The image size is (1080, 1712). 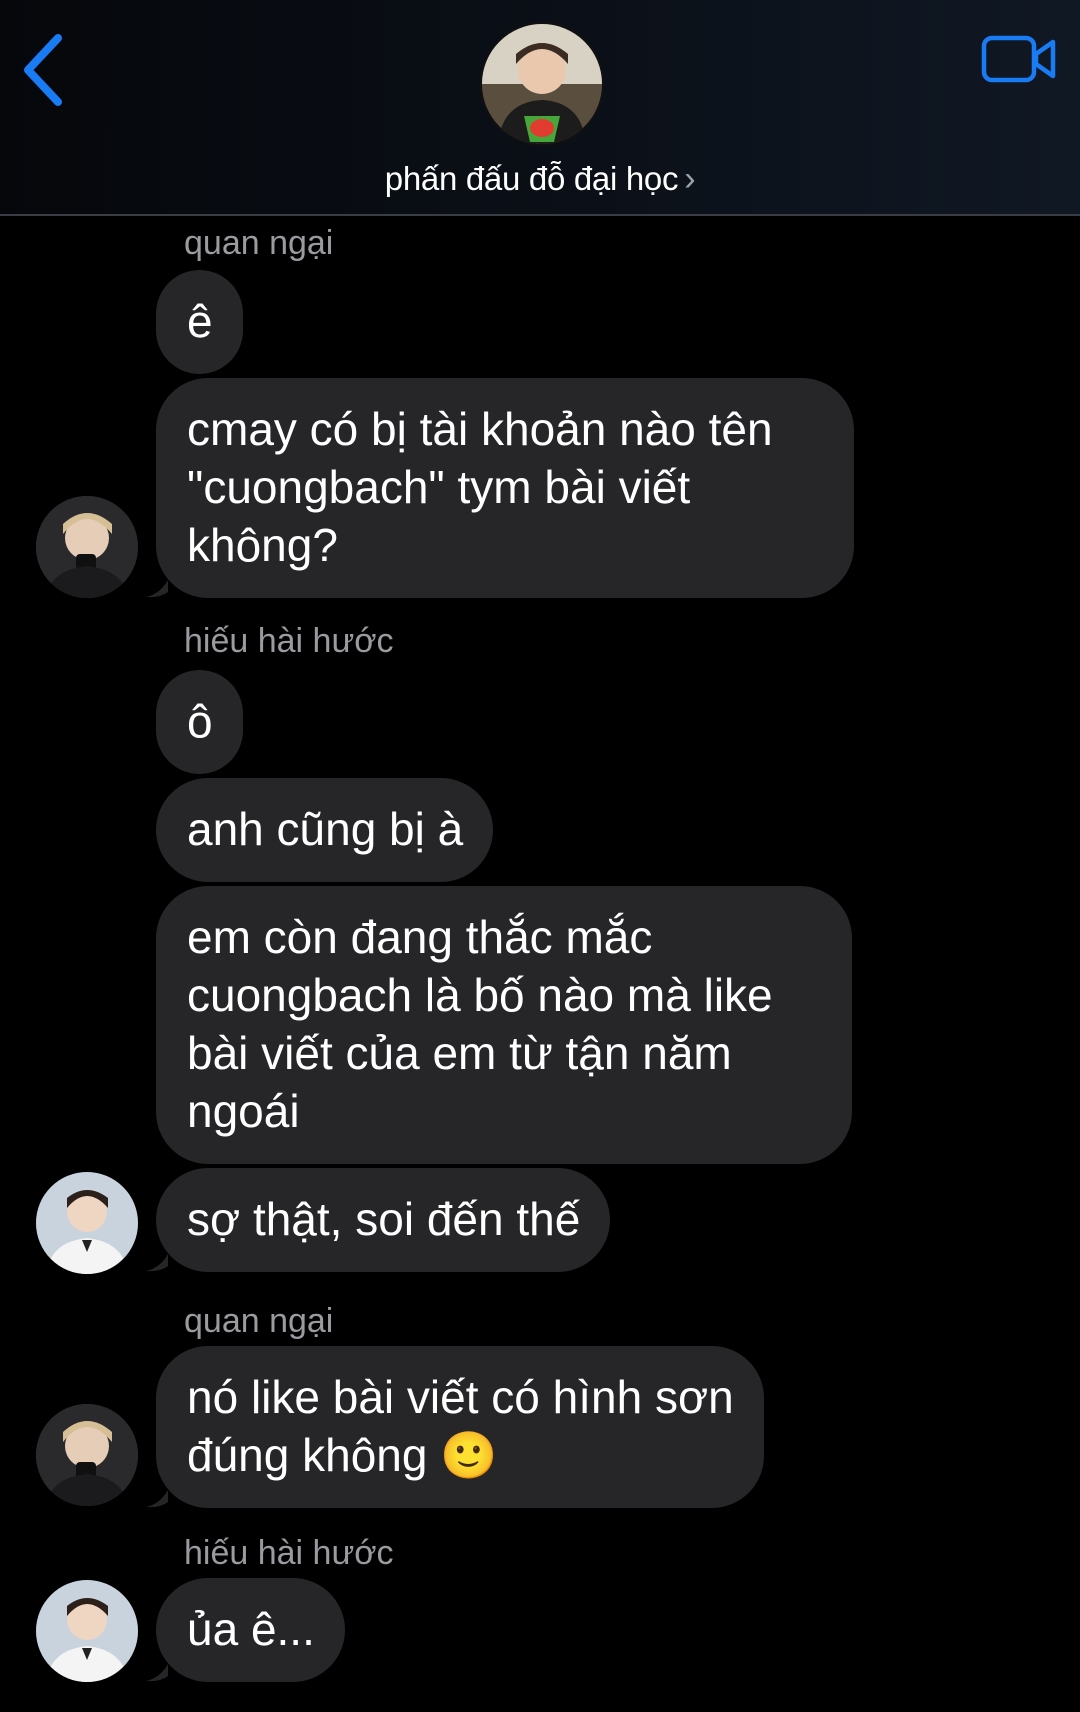 I want to click on group-avatar-photo, so click(x=542, y=84).